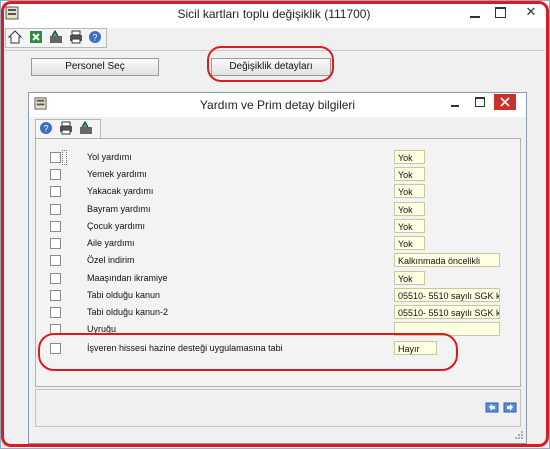  I want to click on home-icon, so click(15, 37).